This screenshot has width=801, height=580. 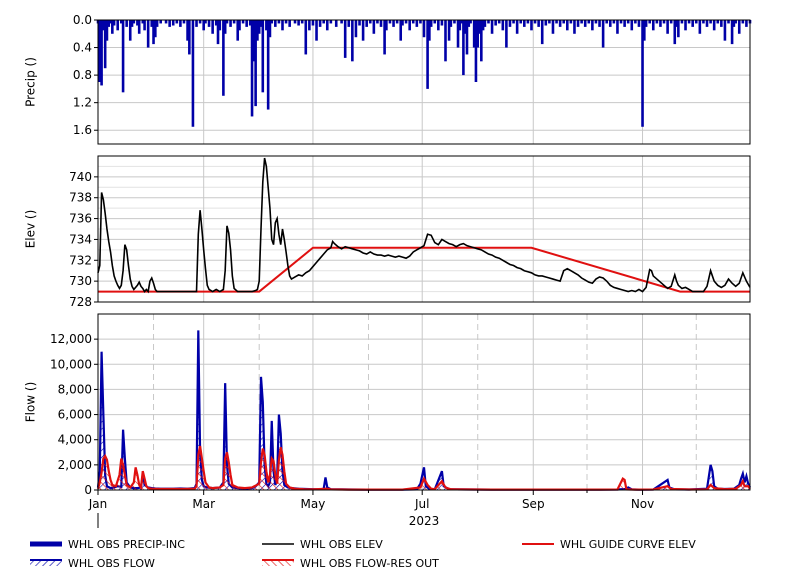 What do you see at coordinates (642, 504) in the screenshot?
I see `x-tick-label: Nov` at bounding box center [642, 504].